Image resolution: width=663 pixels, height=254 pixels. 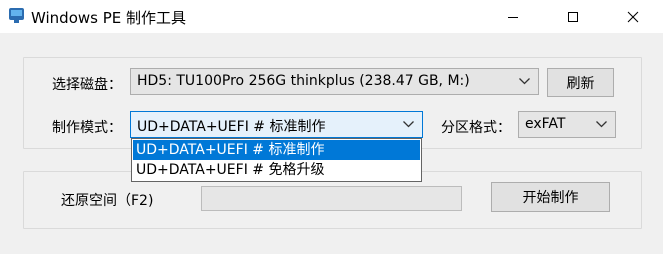 I want to click on restore-label: 还原空间（F2), so click(x=107, y=201).